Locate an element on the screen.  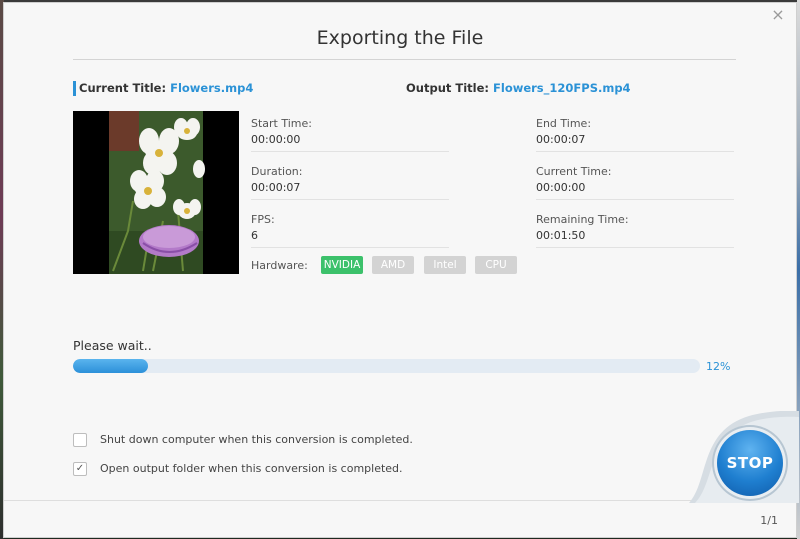
current-time-label: Current Time: is located at coordinates (574, 171).